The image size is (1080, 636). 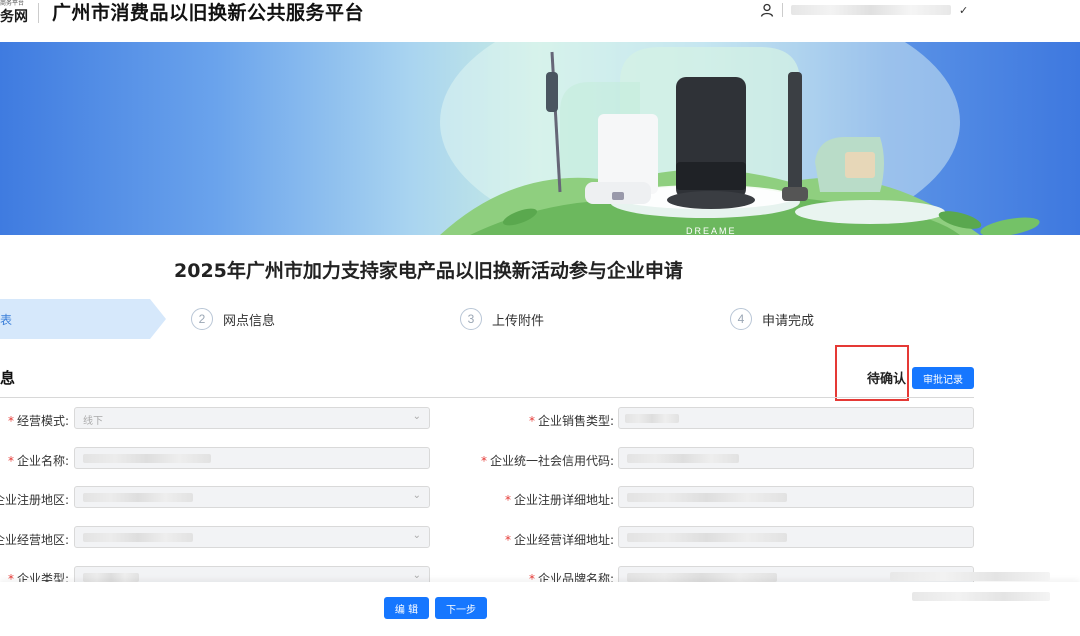 I want to click on step-2: 2 网点信息, so click(x=233, y=319).